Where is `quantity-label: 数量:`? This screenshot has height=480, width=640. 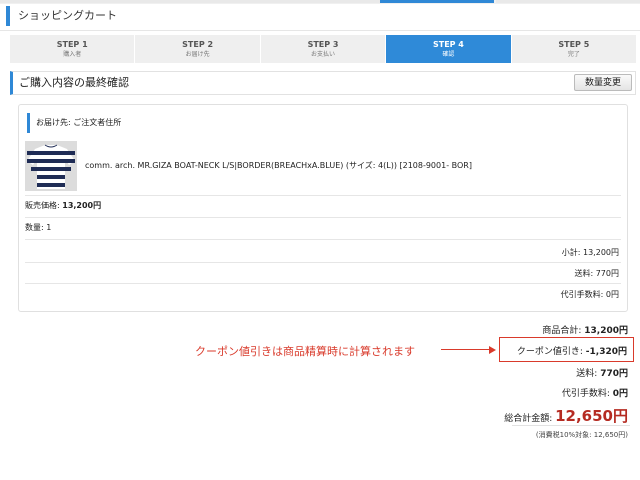
quantity-label: 数量: is located at coordinates (34, 227).